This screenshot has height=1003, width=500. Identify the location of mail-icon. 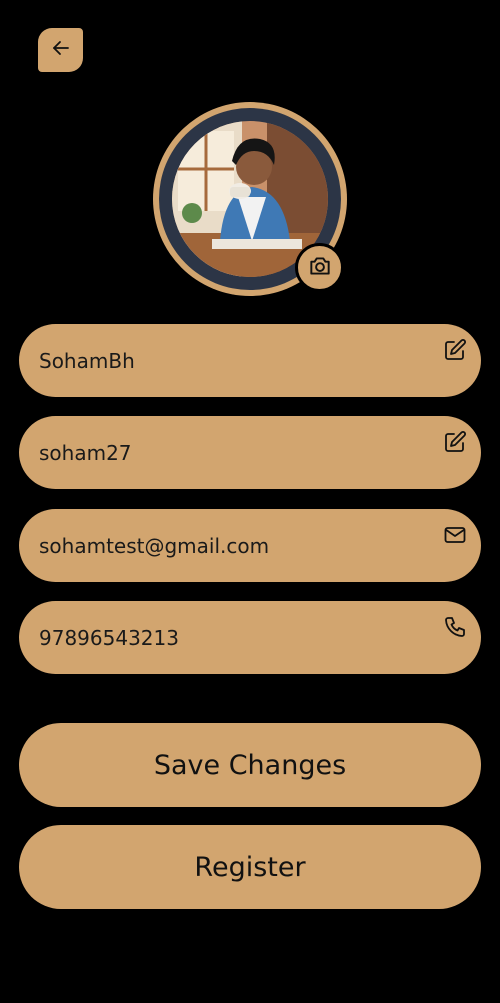
(455, 535).